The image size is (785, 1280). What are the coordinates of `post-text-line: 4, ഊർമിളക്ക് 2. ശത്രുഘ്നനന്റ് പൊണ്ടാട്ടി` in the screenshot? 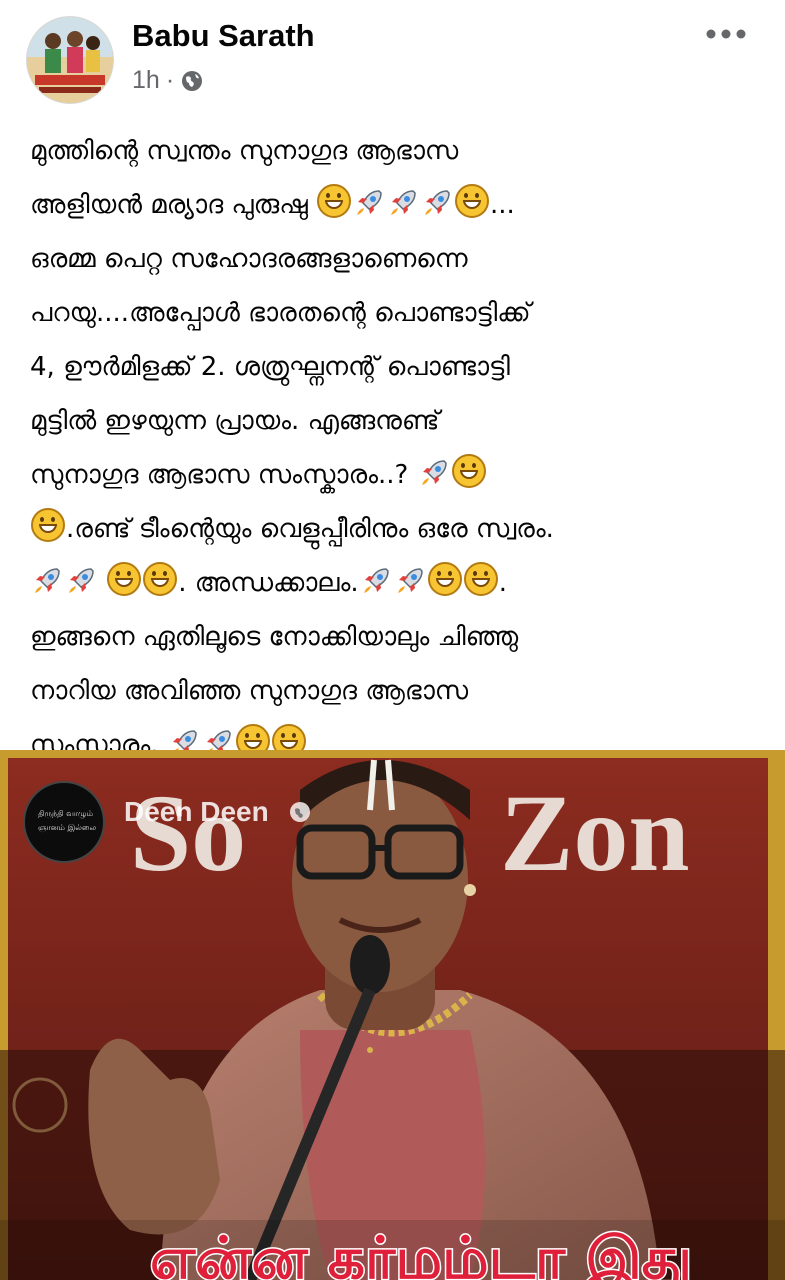 It's located at (398, 367).